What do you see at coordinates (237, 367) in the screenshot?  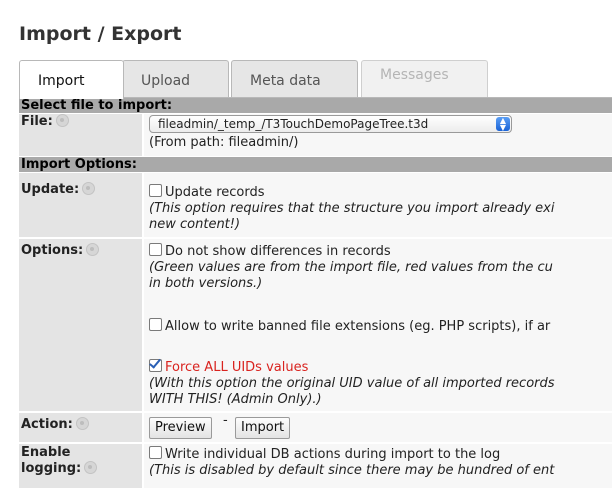 I see `force-uids-label: Force ALL UIDs values` at bounding box center [237, 367].